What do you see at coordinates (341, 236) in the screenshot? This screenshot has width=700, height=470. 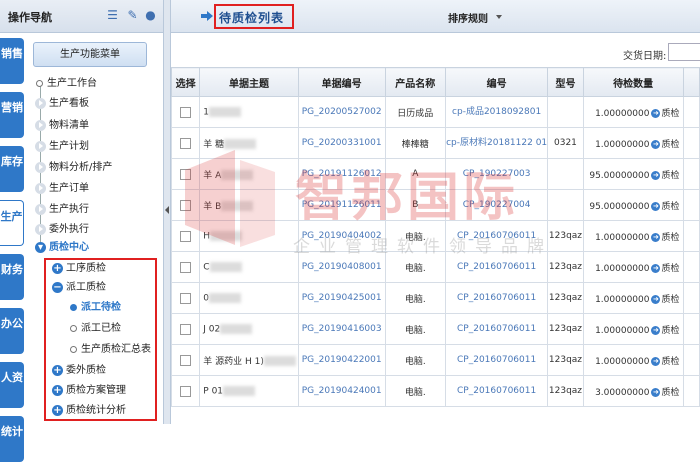 I see `doc-no-cell: PG_20190404002` at bounding box center [341, 236].